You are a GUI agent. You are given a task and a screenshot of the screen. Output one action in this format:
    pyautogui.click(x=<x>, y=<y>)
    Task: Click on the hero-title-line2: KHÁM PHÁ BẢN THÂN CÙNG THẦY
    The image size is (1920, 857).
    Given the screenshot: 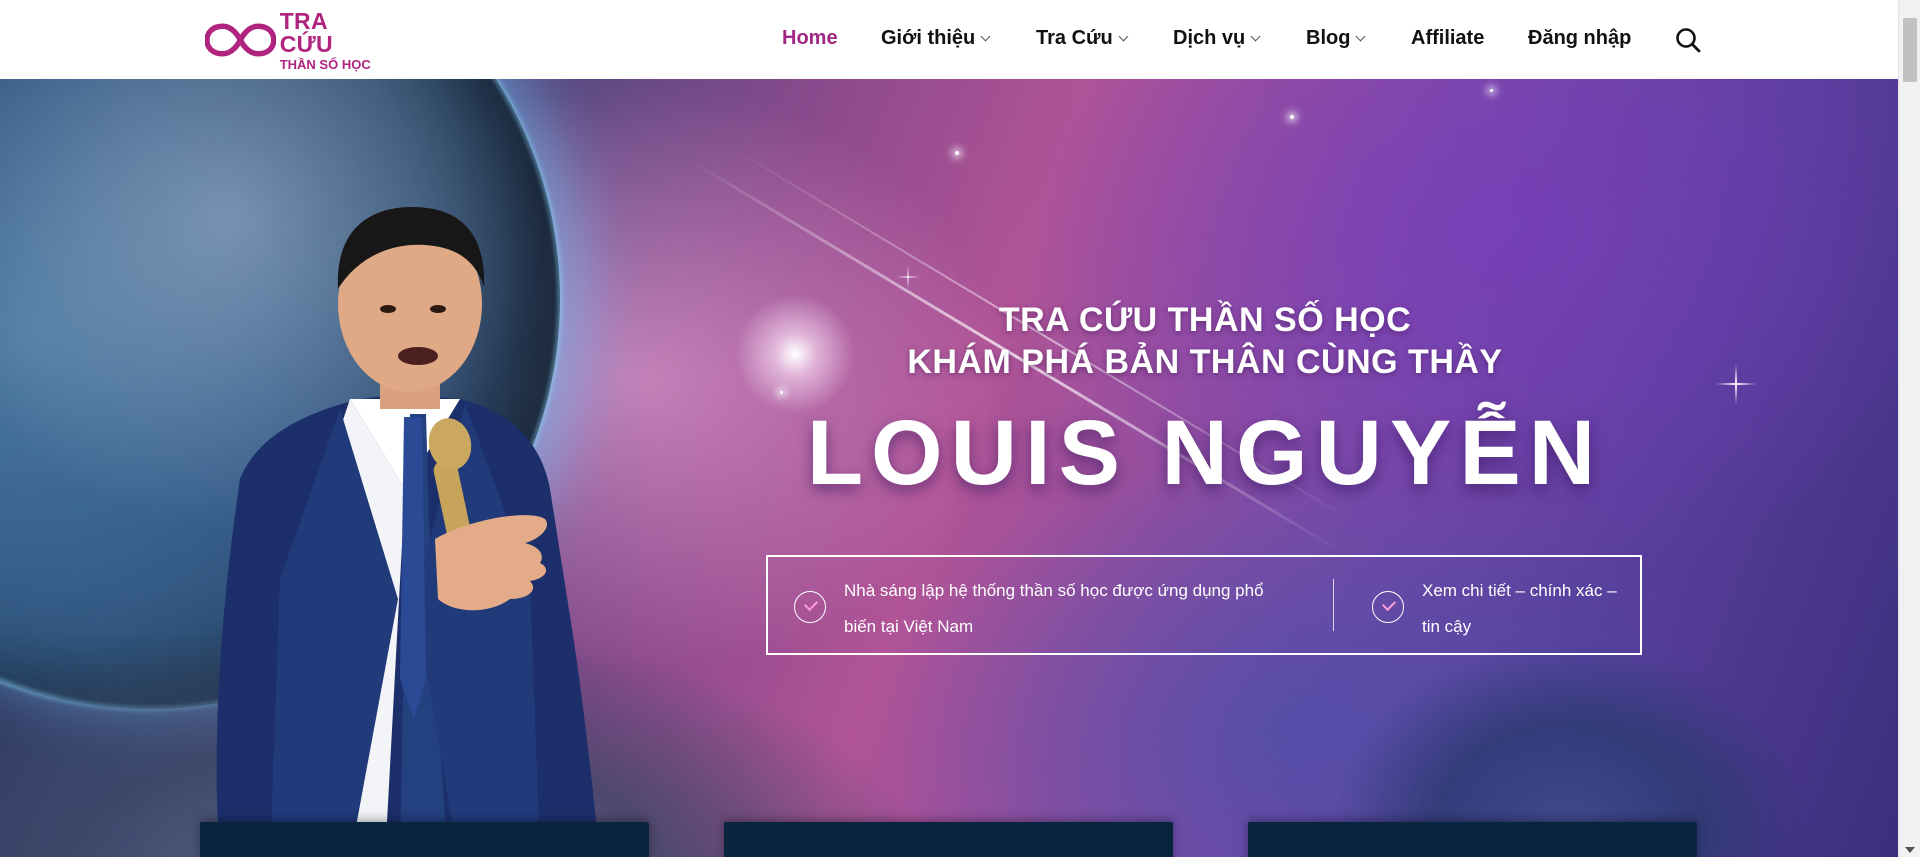 What is the action you would take?
    pyautogui.click(x=1205, y=362)
    